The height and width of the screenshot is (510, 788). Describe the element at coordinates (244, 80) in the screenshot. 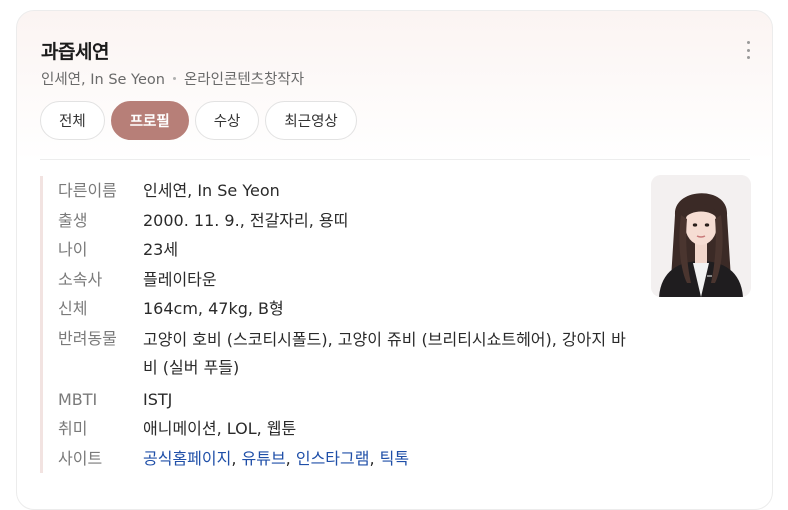

I see `subtitle-role: 온라인콘텐츠창작자` at that location.